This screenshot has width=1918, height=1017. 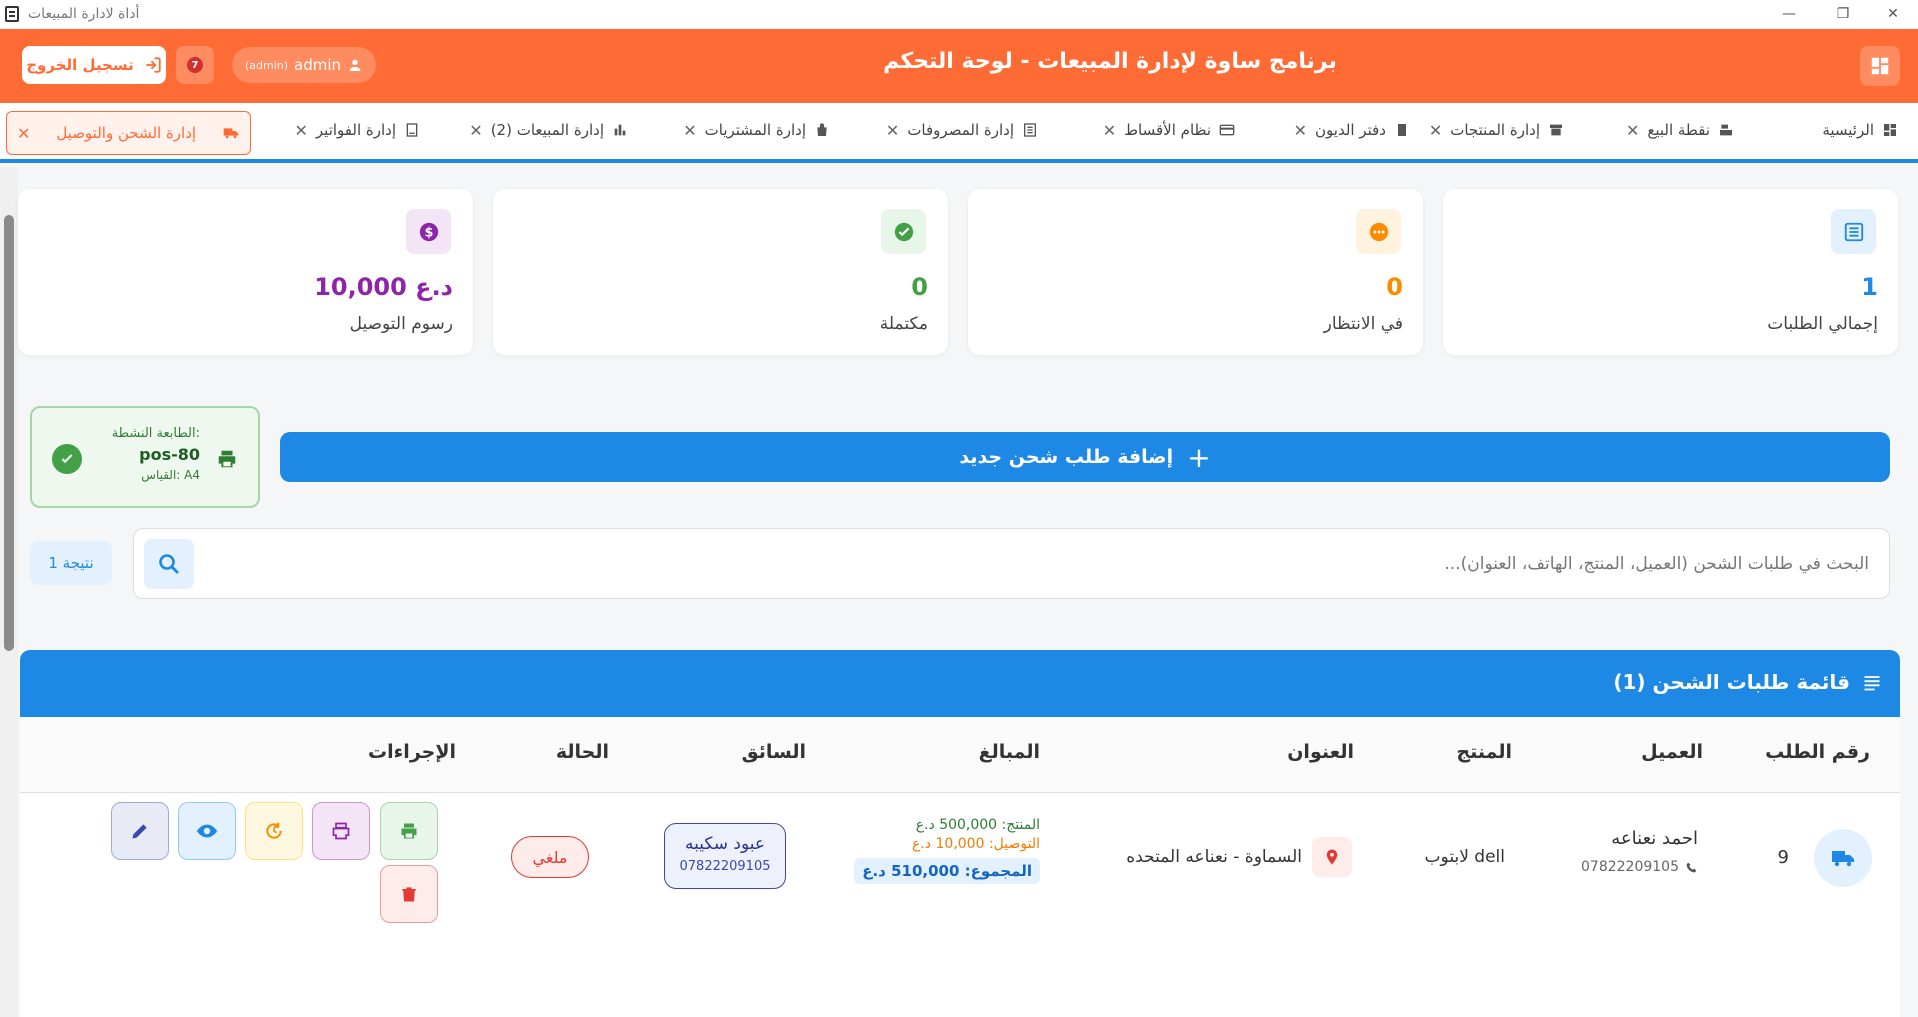 I want to click on search-button, so click(x=169, y=564).